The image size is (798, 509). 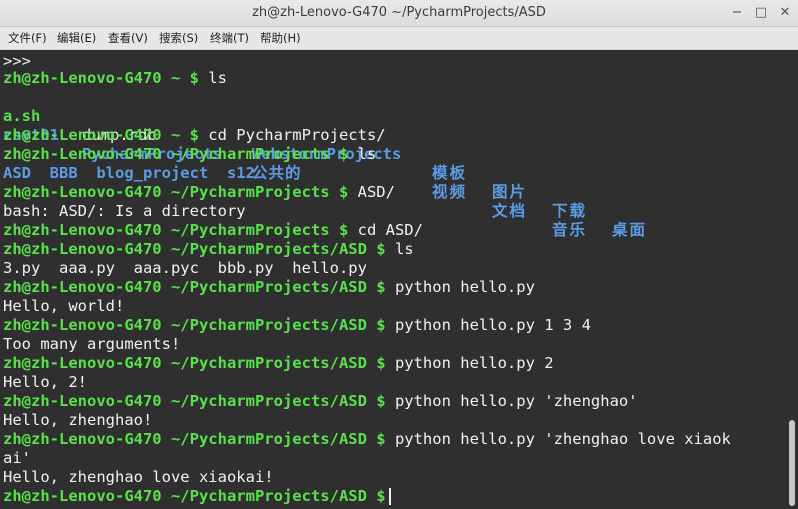 I want to click on terminal-line: bash: ASD/: Is a directory, so click(x=124, y=211).